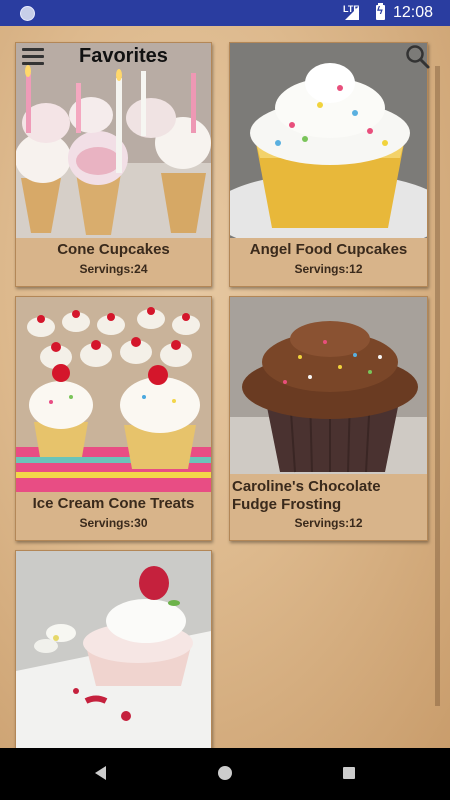  I want to click on recipe-servings: Servings:24, so click(113, 269).